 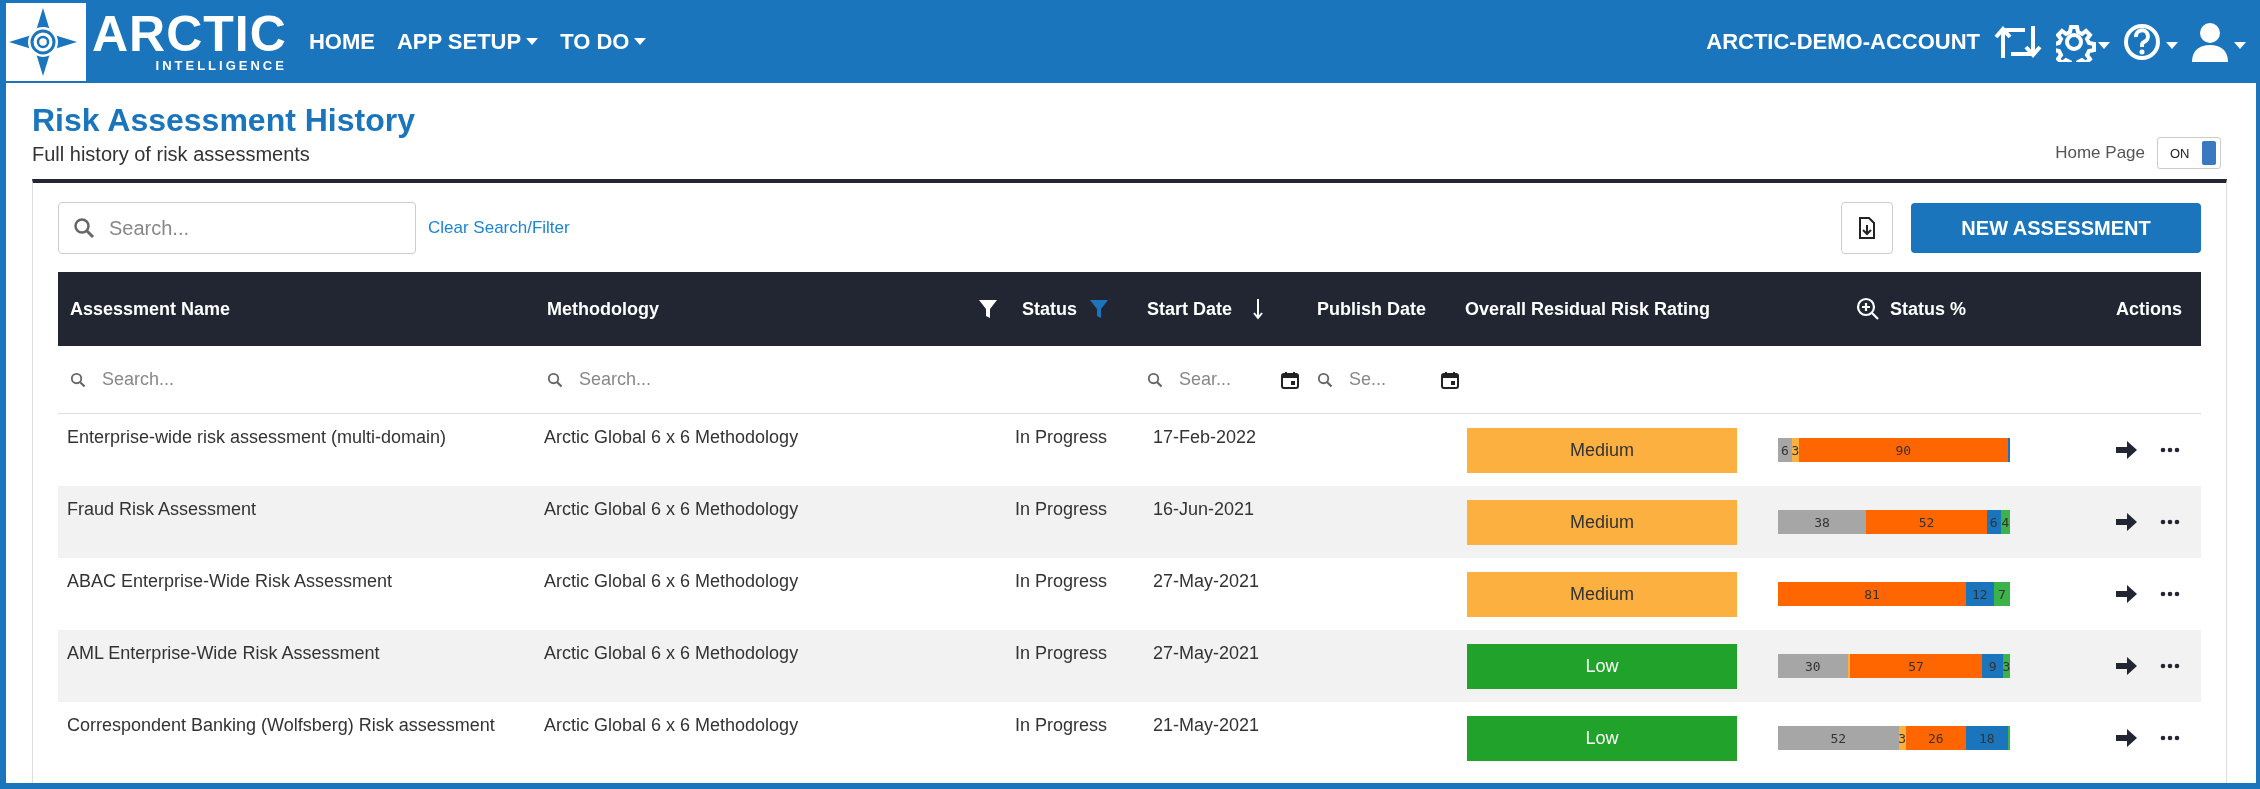 What do you see at coordinates (1986, 738) in the screenshot?
I see `progress-segment: 18` at bounding box center [1986, 738].